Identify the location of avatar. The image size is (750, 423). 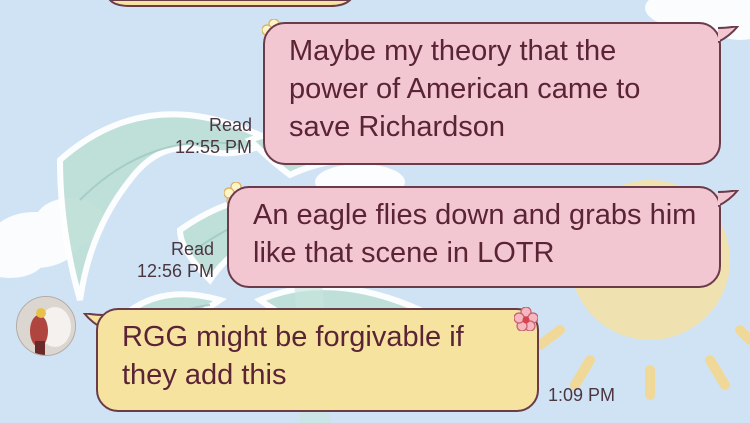
(46, 326).